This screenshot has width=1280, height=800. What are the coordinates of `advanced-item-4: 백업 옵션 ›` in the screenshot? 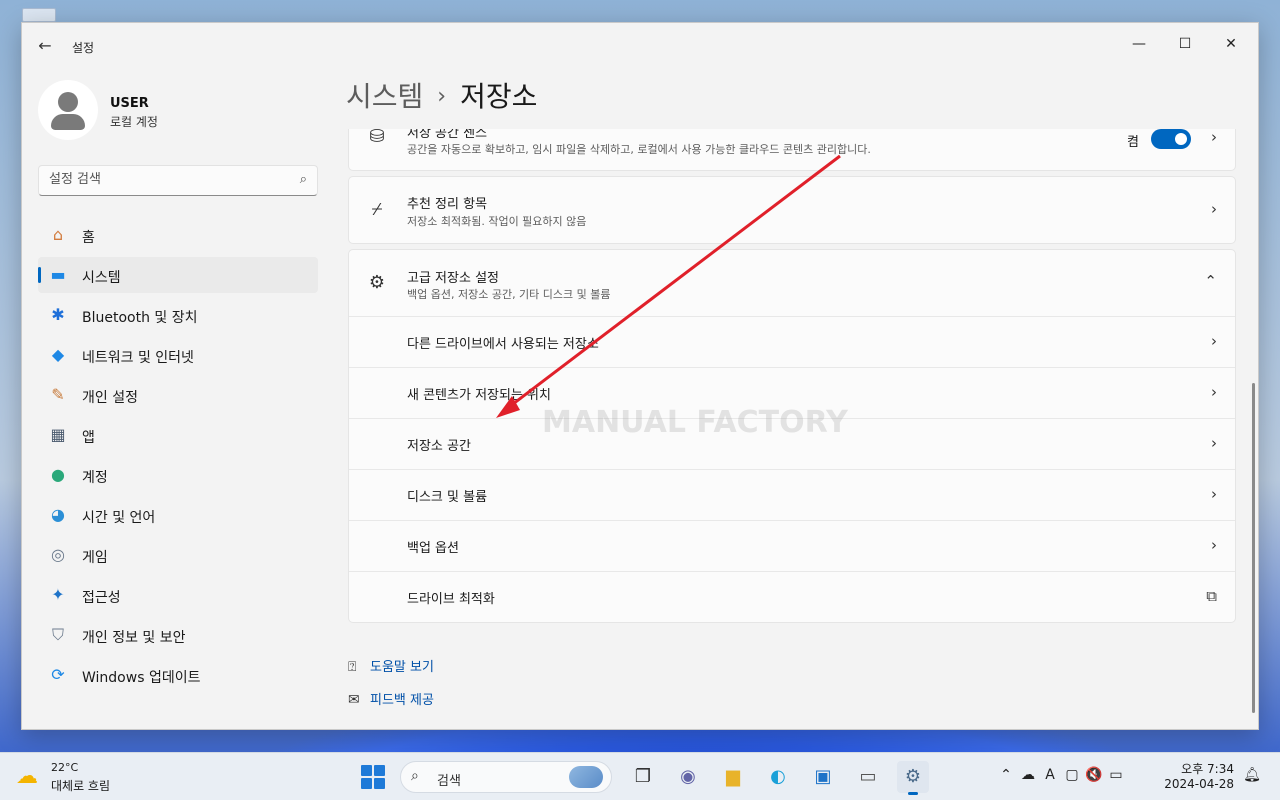 It's located at (792, 545).